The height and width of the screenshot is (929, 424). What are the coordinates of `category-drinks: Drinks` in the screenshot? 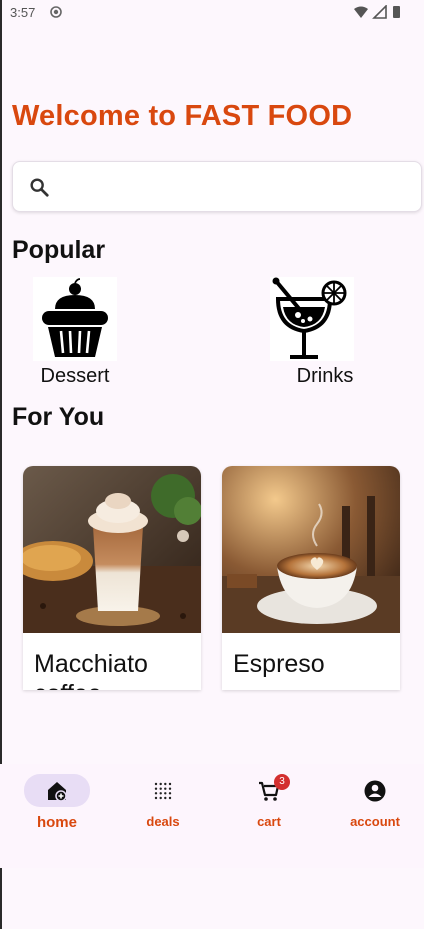 It's located at (321, 332).